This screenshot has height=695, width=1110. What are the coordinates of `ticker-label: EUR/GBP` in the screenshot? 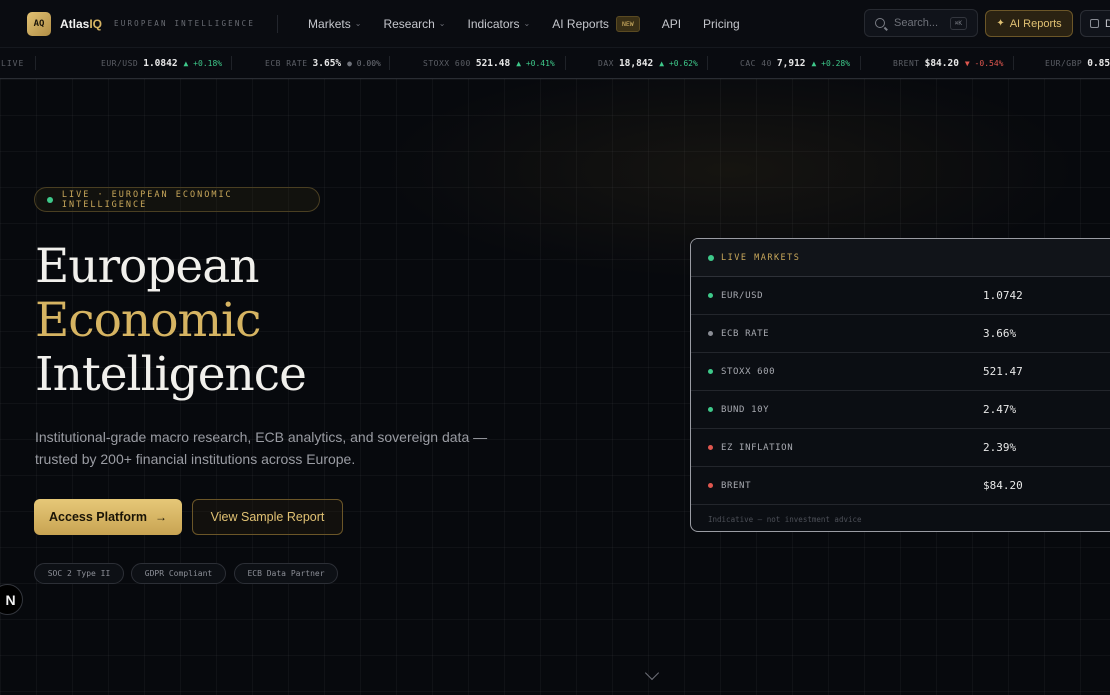 It's located at (1064, 63).